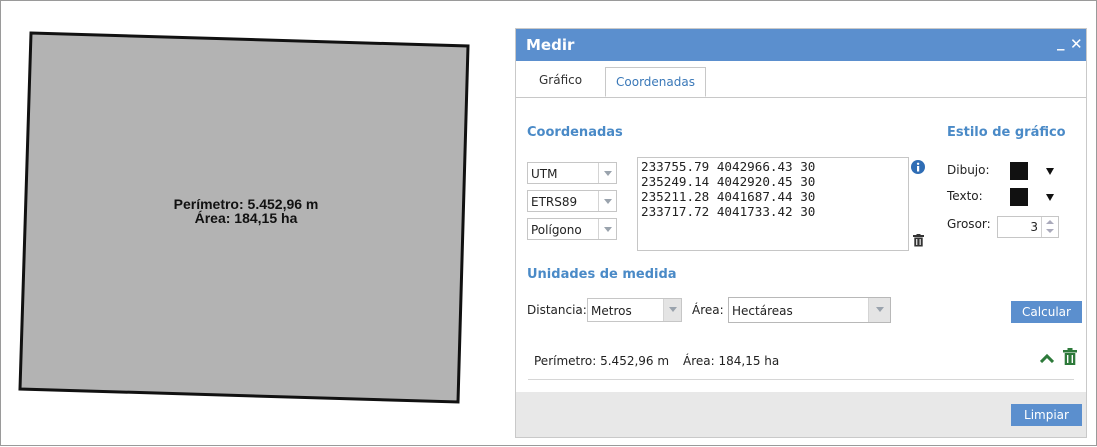 The width and height of the screenshot is (1097, 447). What do you see at coordinates (1046, 312) in the screenshot?
I see `calculate-button: Calcular` at bounding box center [1046, 312].